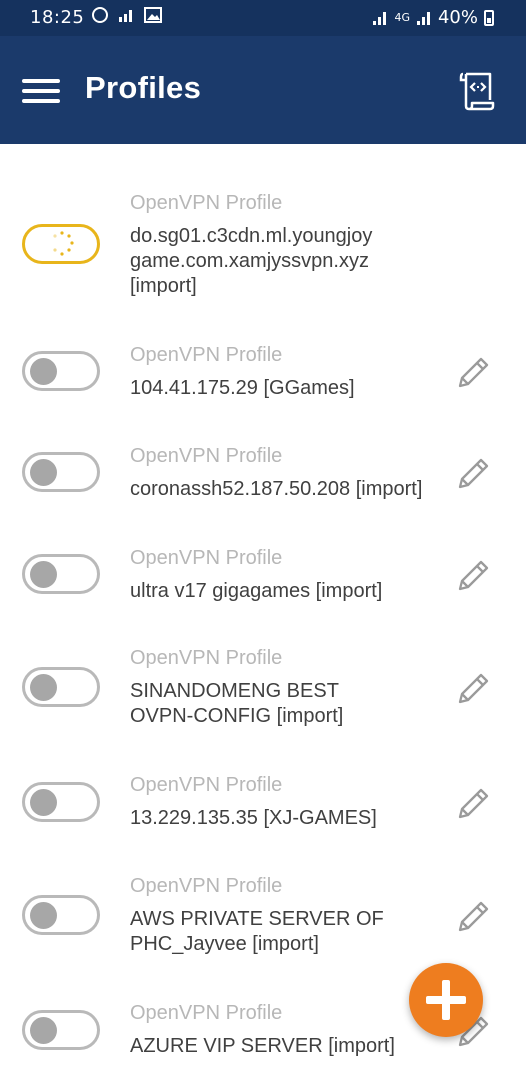 Image resolution: width=526 pixels, height=1080 pixels. I want to click on signal-strength-icon, so click(380, 18).